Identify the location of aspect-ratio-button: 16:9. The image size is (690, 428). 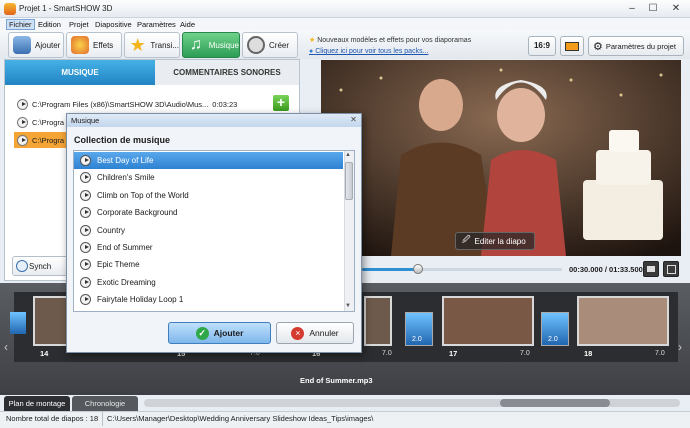
(542, 46).